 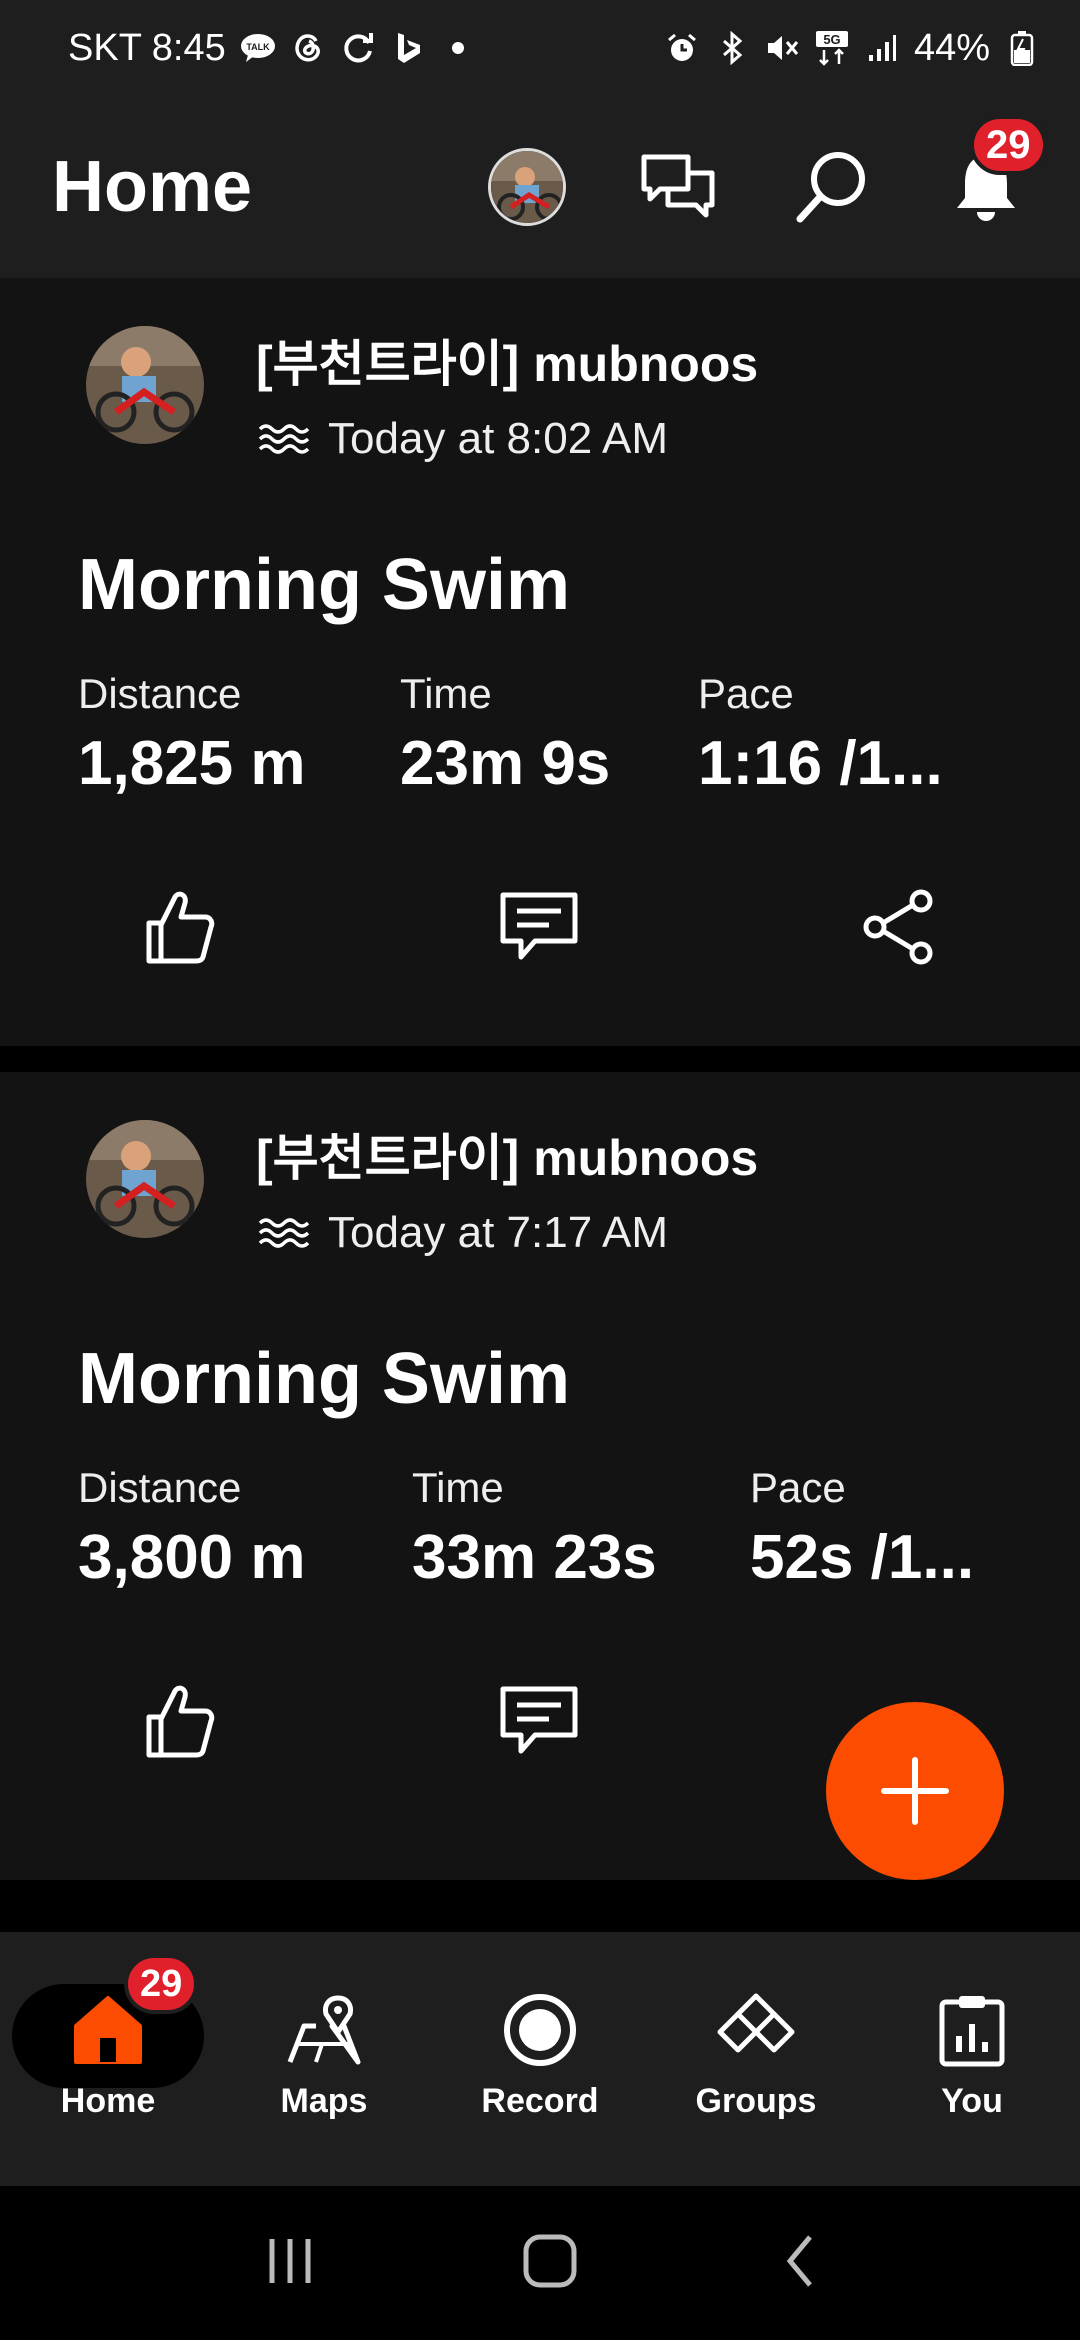 I want to click on notifications-button: 29, so click(x=995, y=172).